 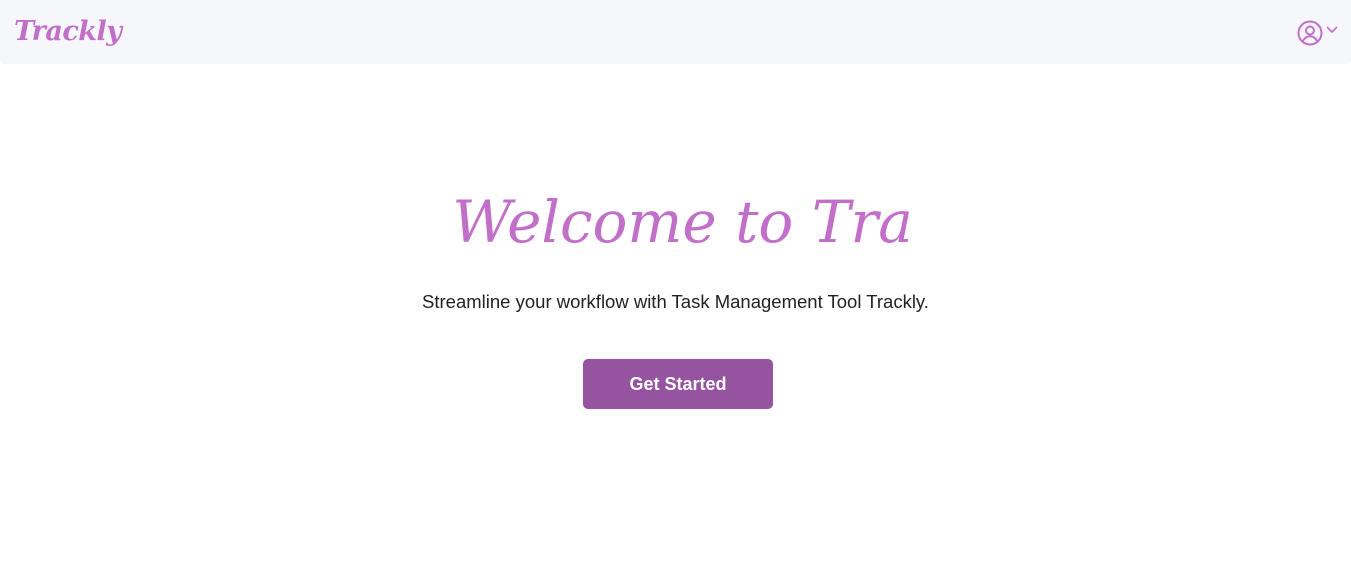 I want to click on hero-title-text: Welcome to Tra, so click(x=682, y=222).